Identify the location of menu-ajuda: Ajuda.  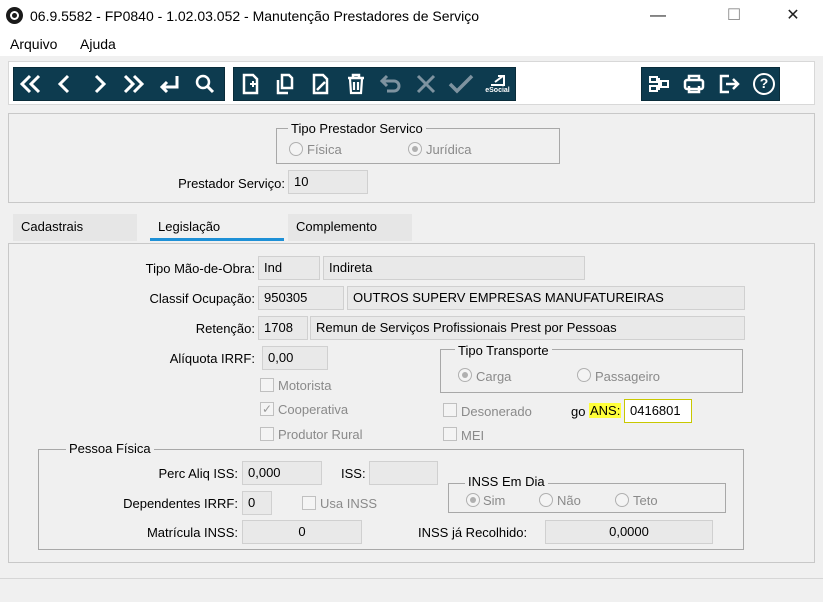
(98, 44).